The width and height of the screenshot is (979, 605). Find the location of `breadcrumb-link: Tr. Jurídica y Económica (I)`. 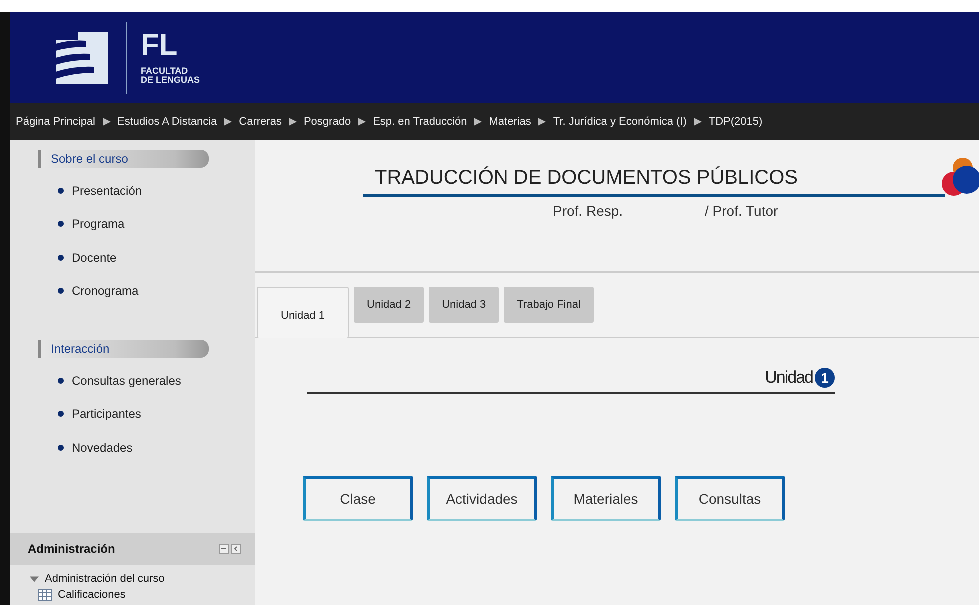

breadcrumb-link: Tr. Jurídica y Económica (I) is located at coordinates (620, 122).